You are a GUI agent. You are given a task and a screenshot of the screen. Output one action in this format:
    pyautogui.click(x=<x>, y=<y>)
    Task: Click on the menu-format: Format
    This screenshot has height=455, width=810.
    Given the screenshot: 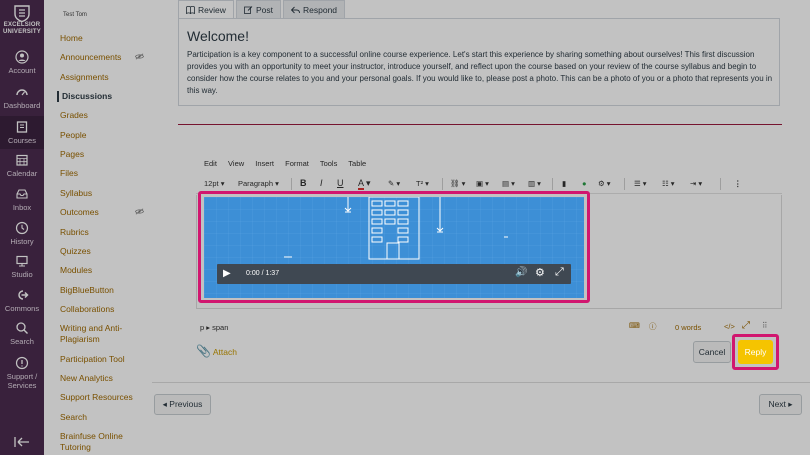 What is the action you would take?
    pyautogui.click(x=297, y=163)
    